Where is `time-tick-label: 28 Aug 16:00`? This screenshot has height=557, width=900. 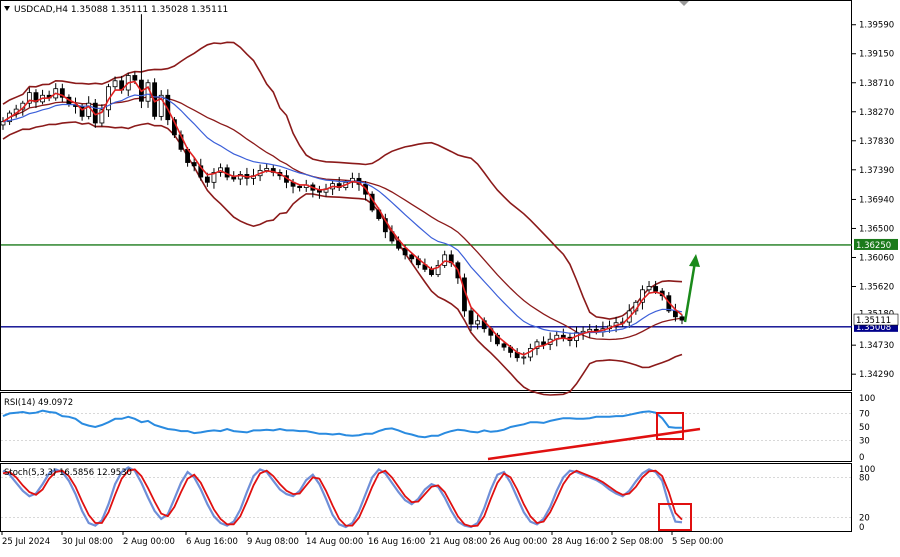
time-tick-label: 28 Aug 16:00 is located at coordinates (580, 542).